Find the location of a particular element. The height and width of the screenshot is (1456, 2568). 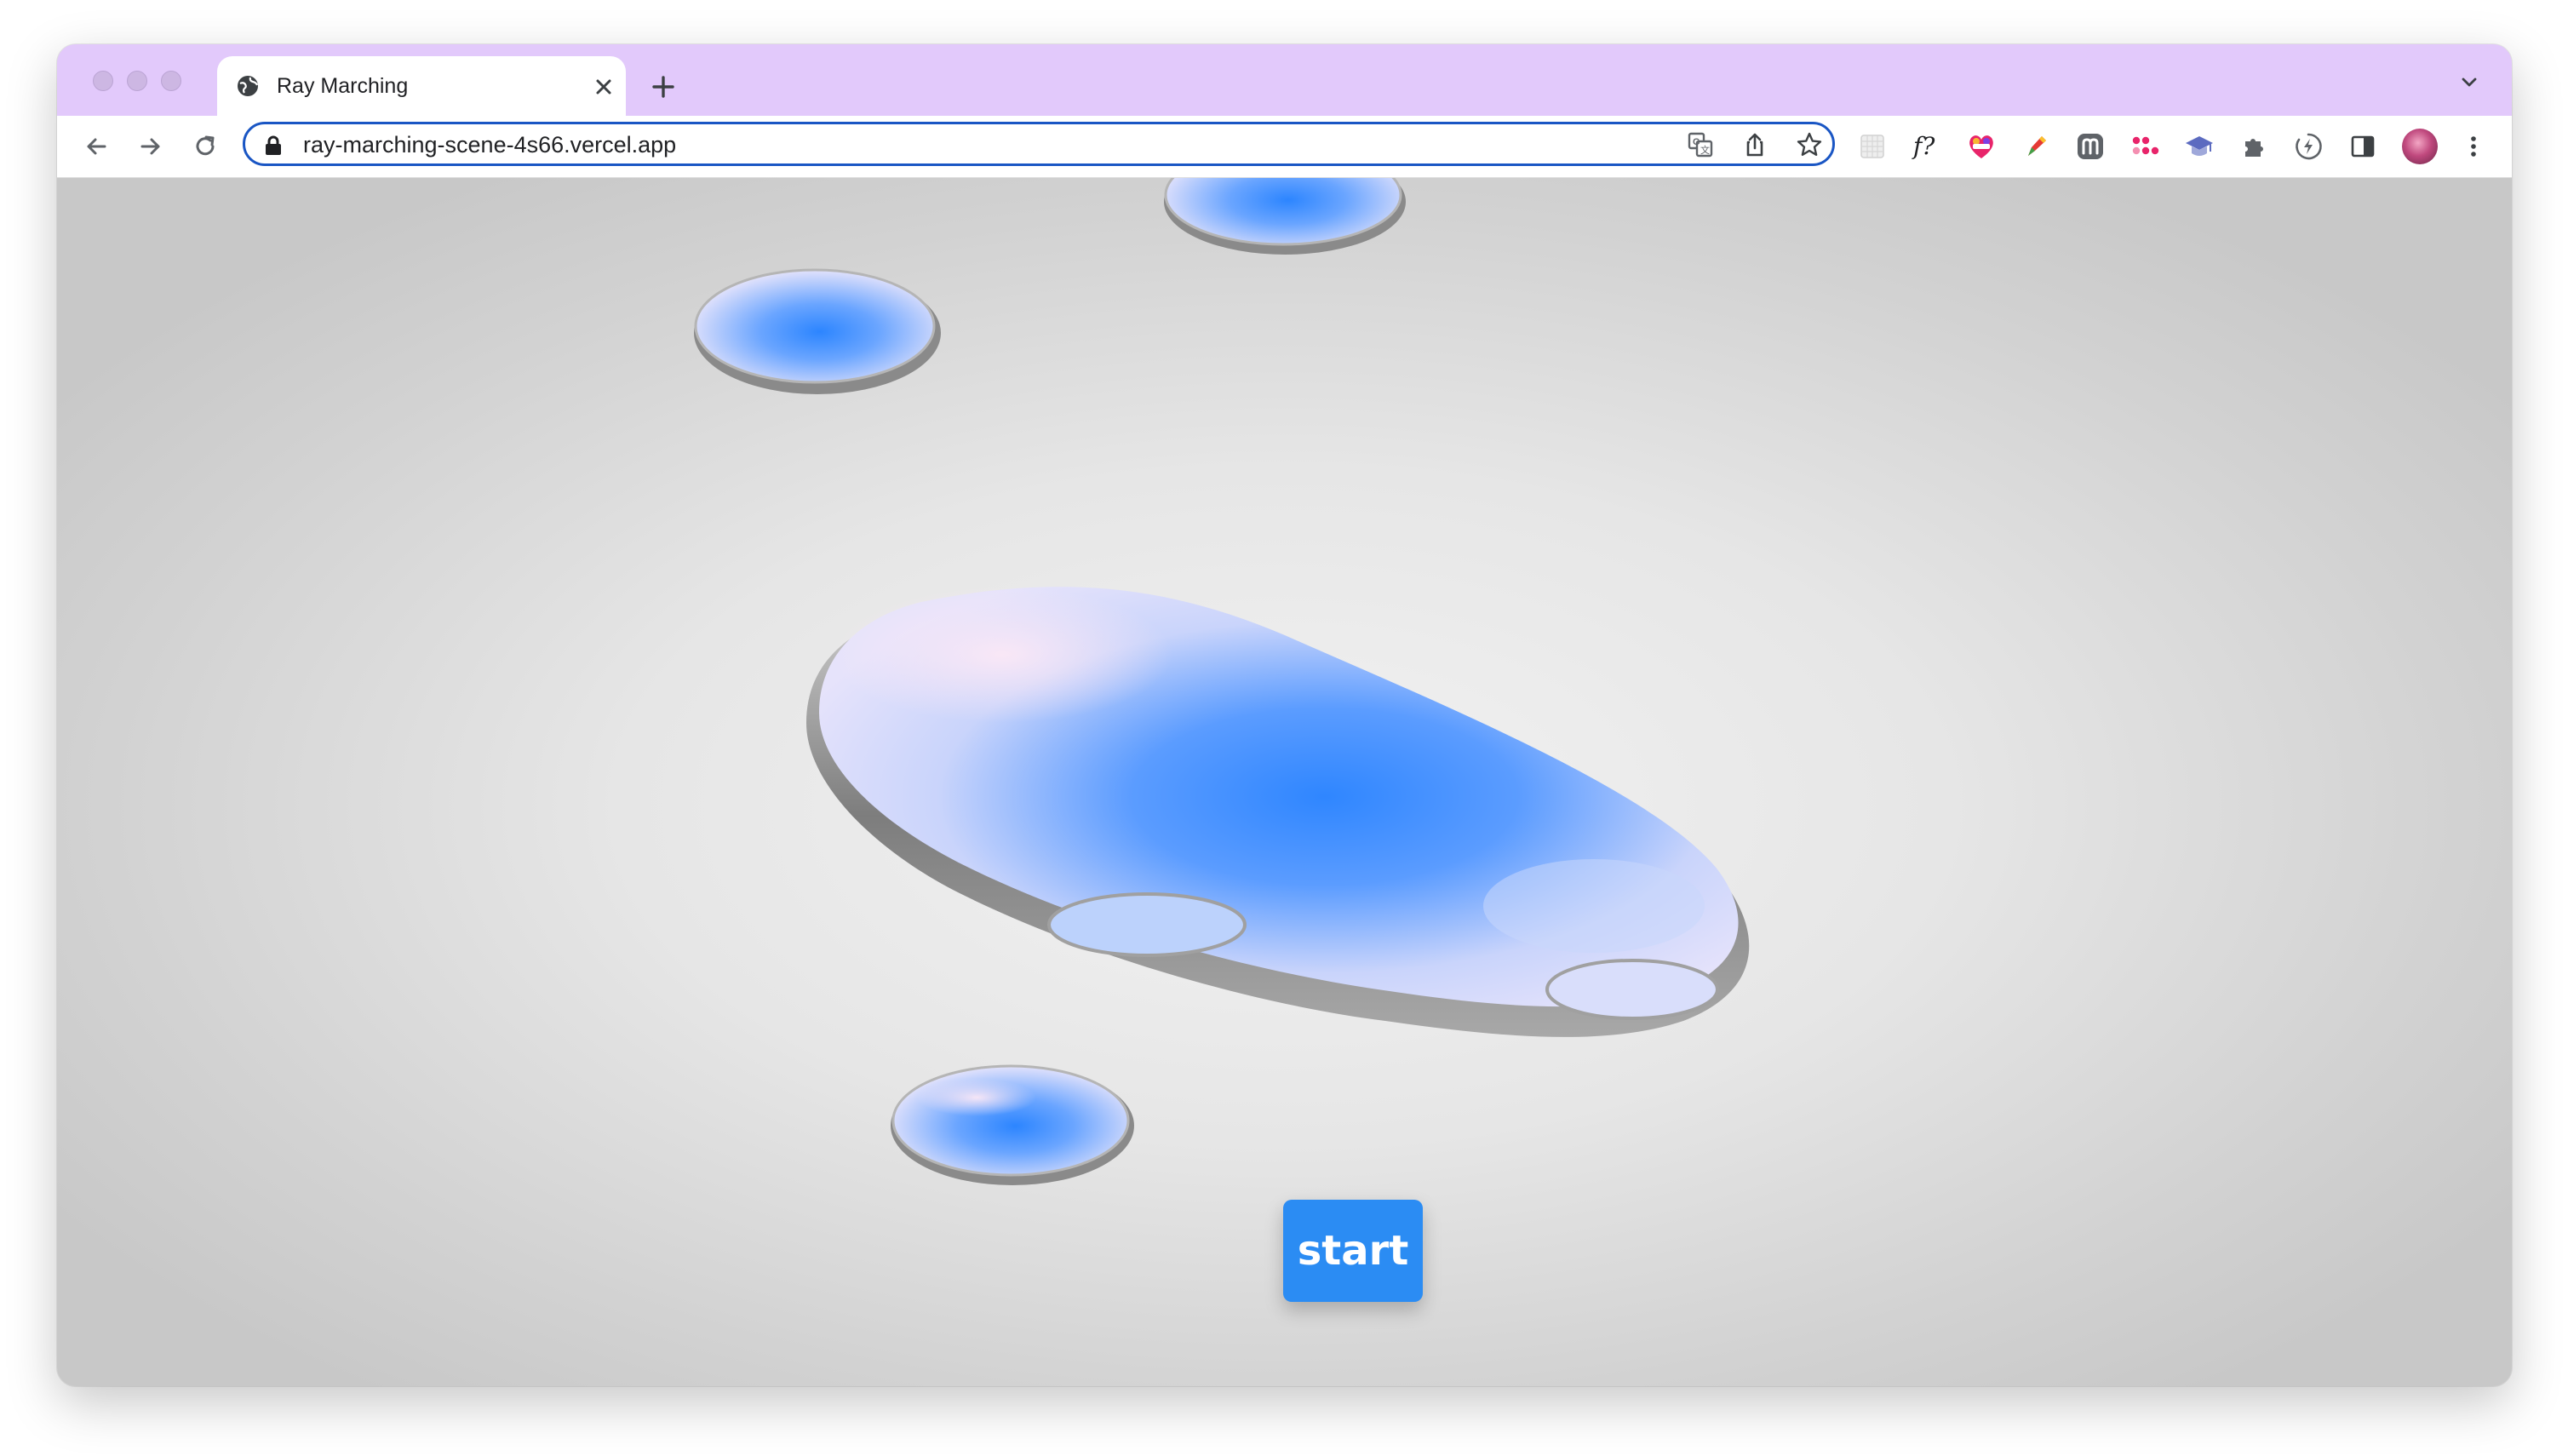

lock-icon is located at coordinates (273, 145).